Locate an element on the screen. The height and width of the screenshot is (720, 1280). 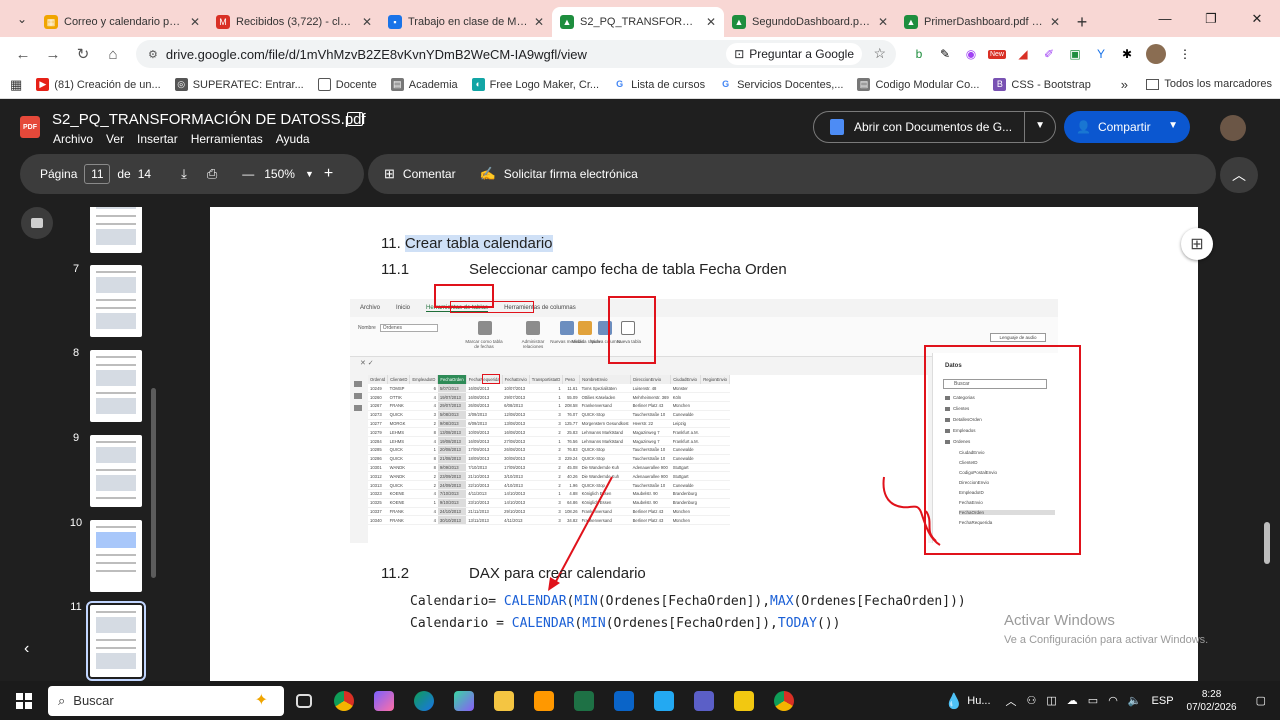
reload-icon: ↻ is located at coordinates (83, 54).